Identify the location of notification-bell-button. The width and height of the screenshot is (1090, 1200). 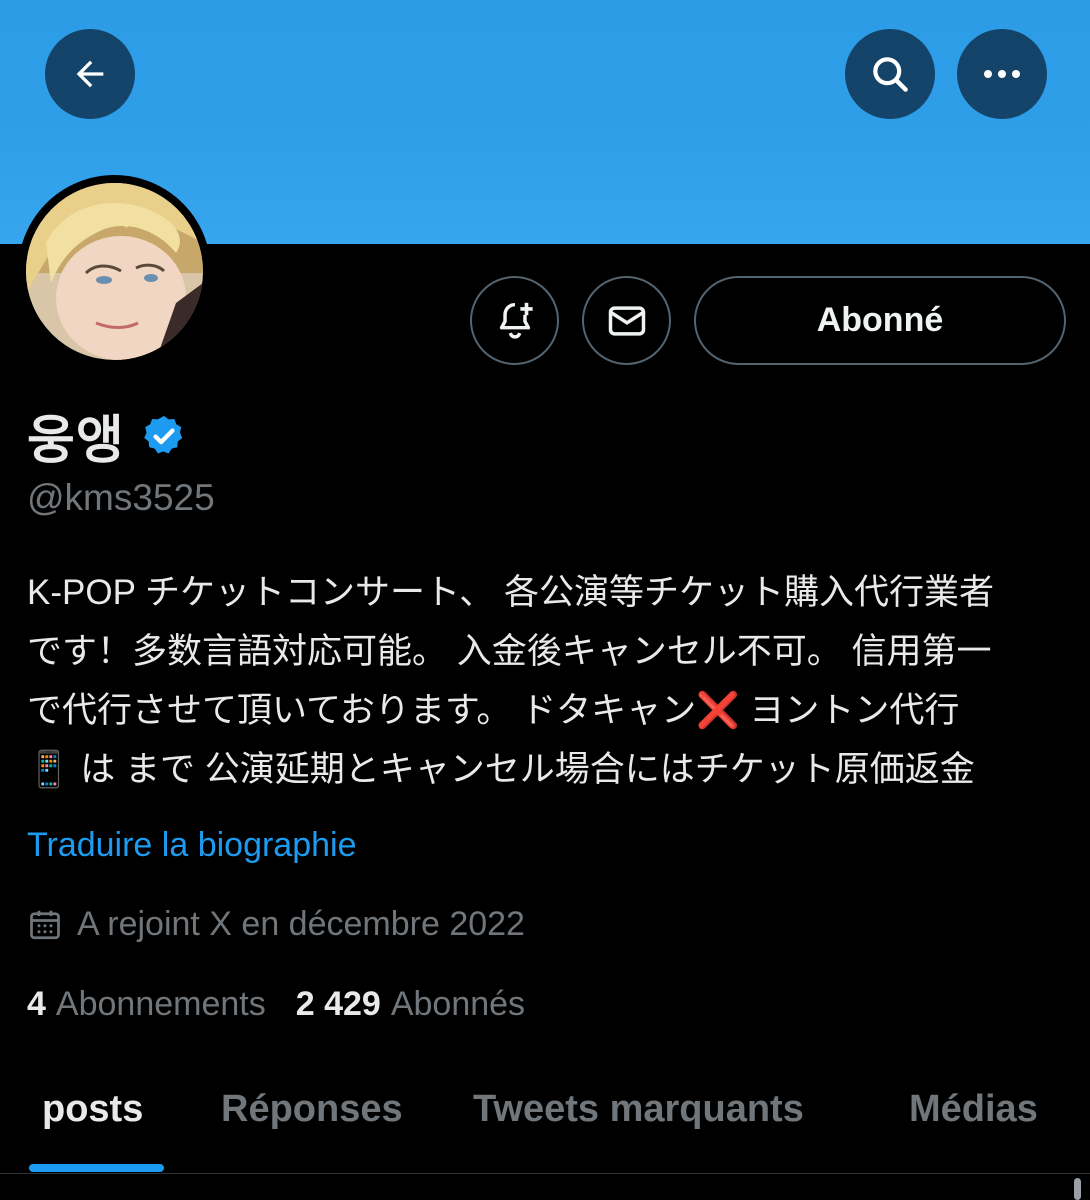
(514, 320).